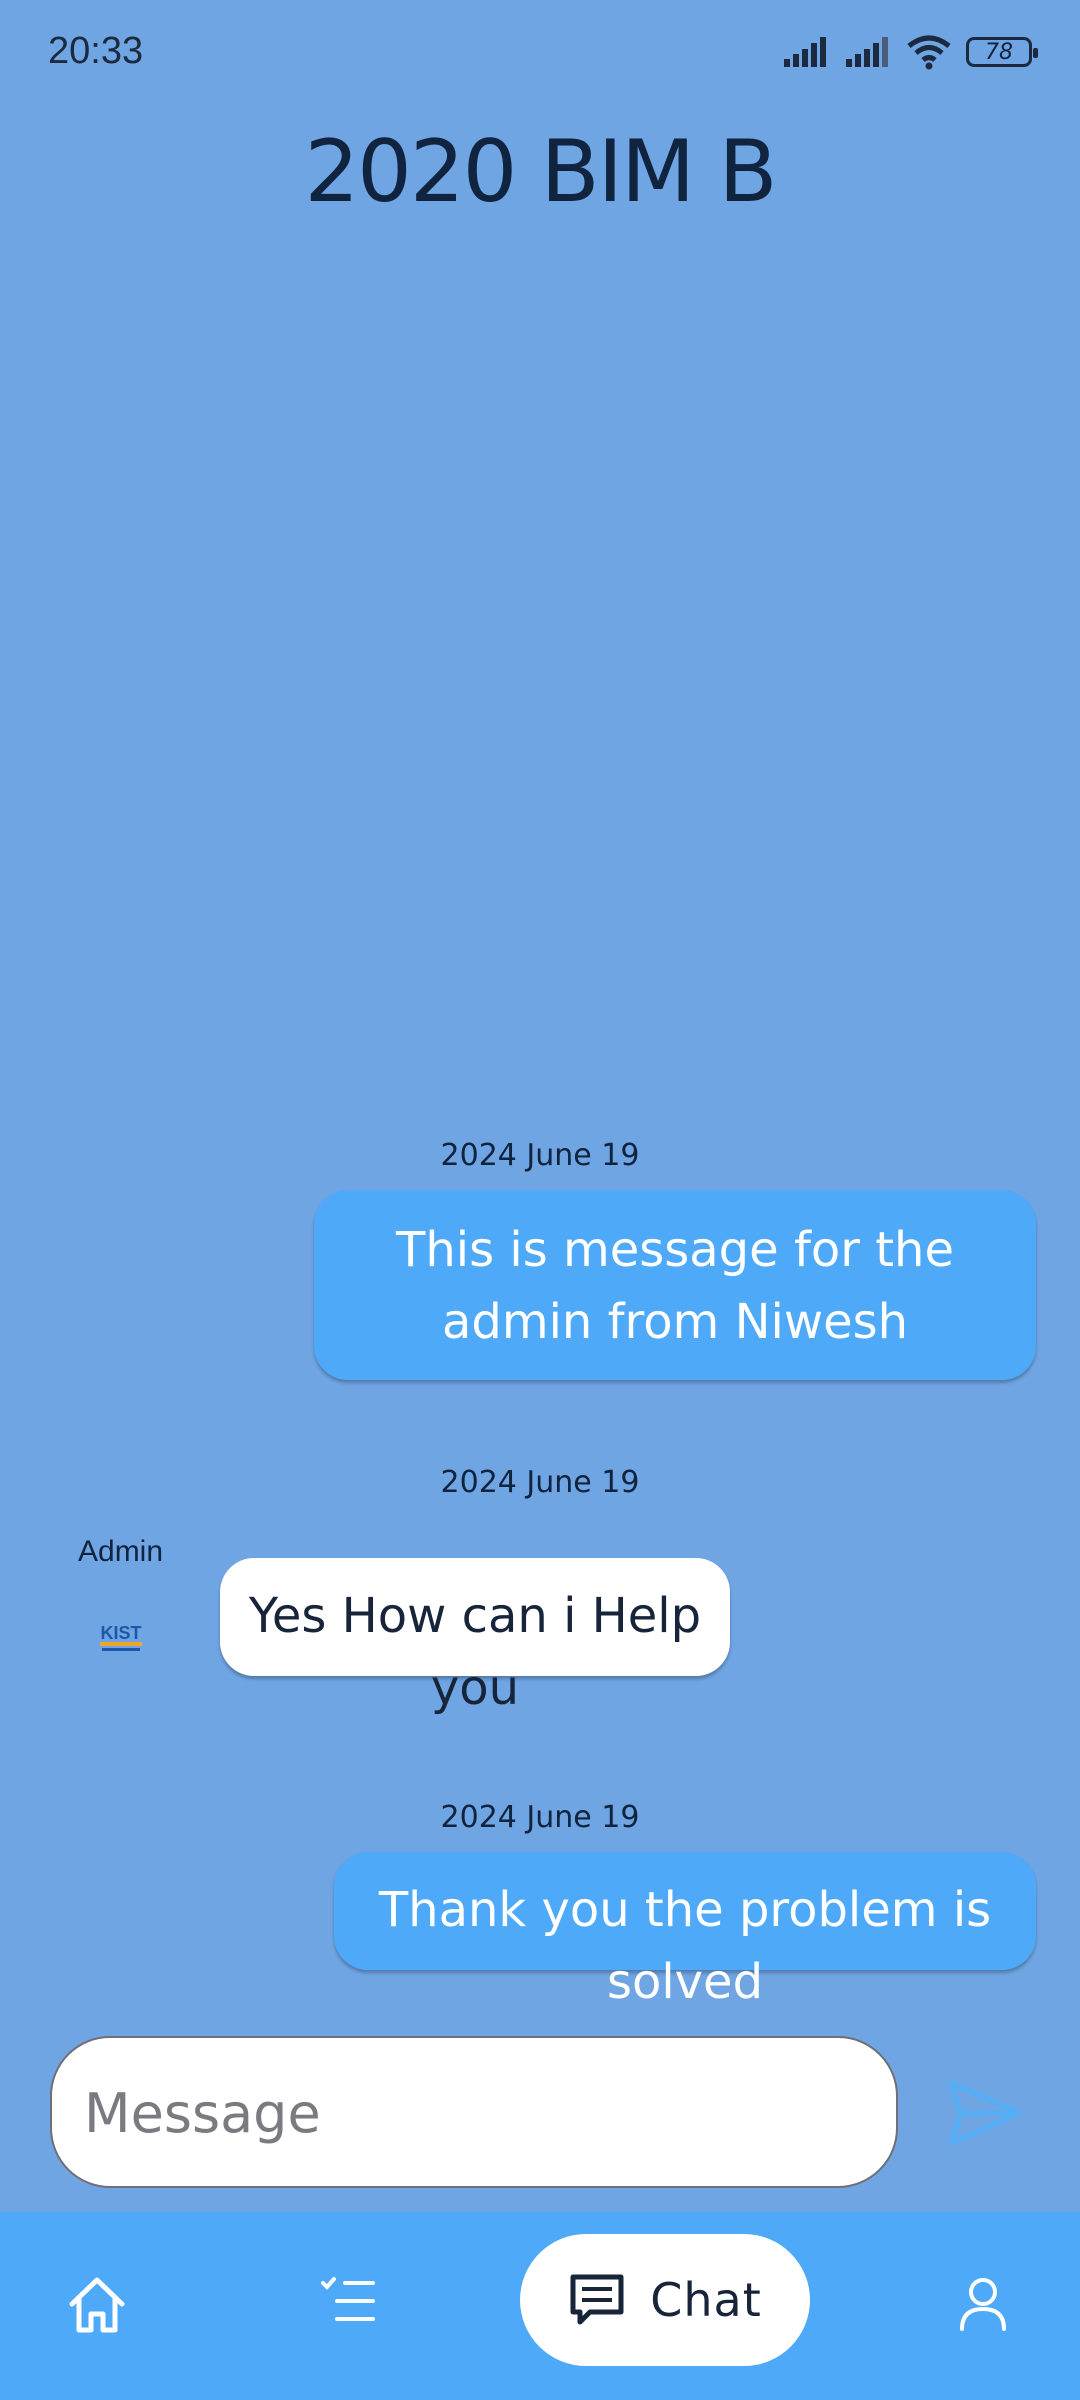 The width and height of the screenshot is (1080, 2400). I want to click on nav-chat-label: Chat, so click(706, 2300).